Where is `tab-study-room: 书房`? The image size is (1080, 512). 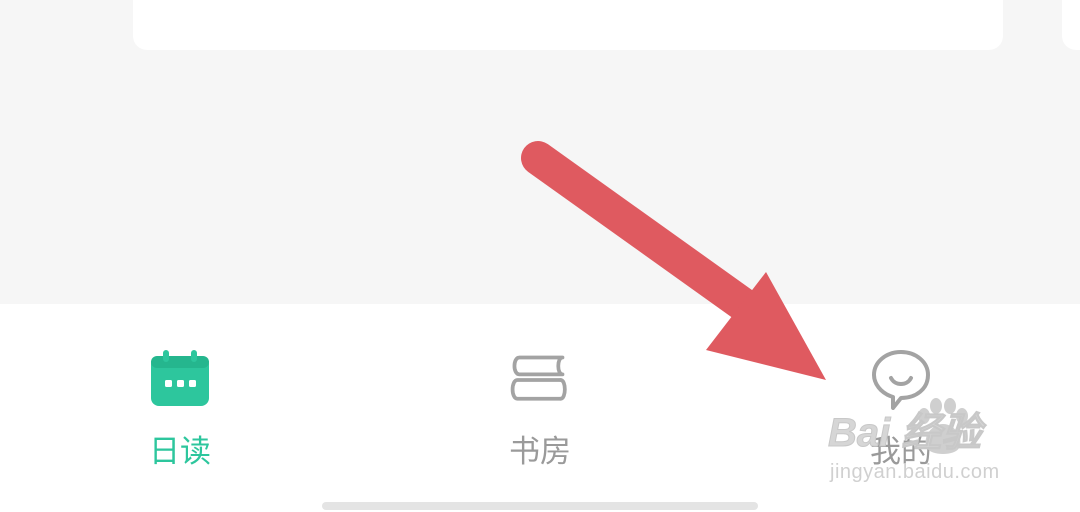
tab-study-room: 书房 is located at coordinates (540, 408).